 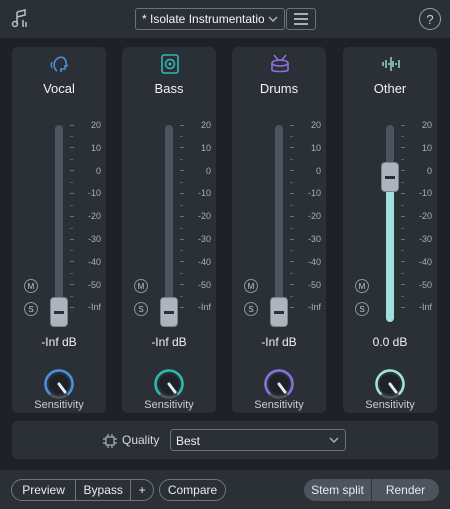 I want to click on render-group: Stem split Render, so click(x=371, y=490).